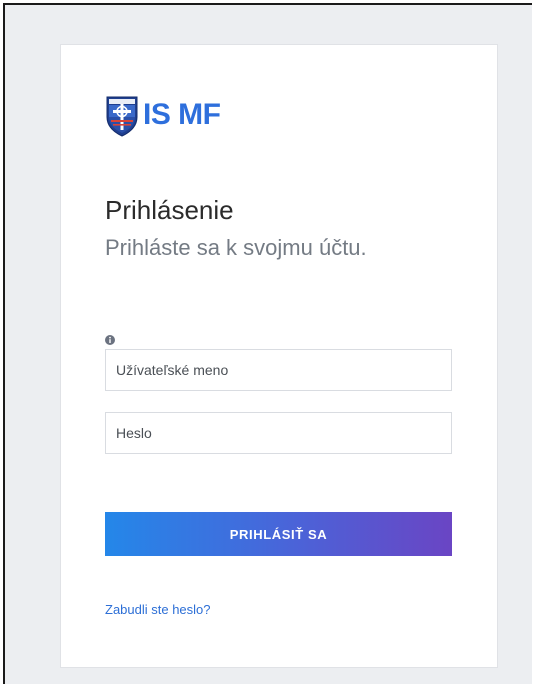 Image resolution: width=534 pixels, height=686 pixels. Describe the element at coordinates (158, 609) in the screenshot. I see `forgot-password-link: Zabudli ste heslo?` at that location.